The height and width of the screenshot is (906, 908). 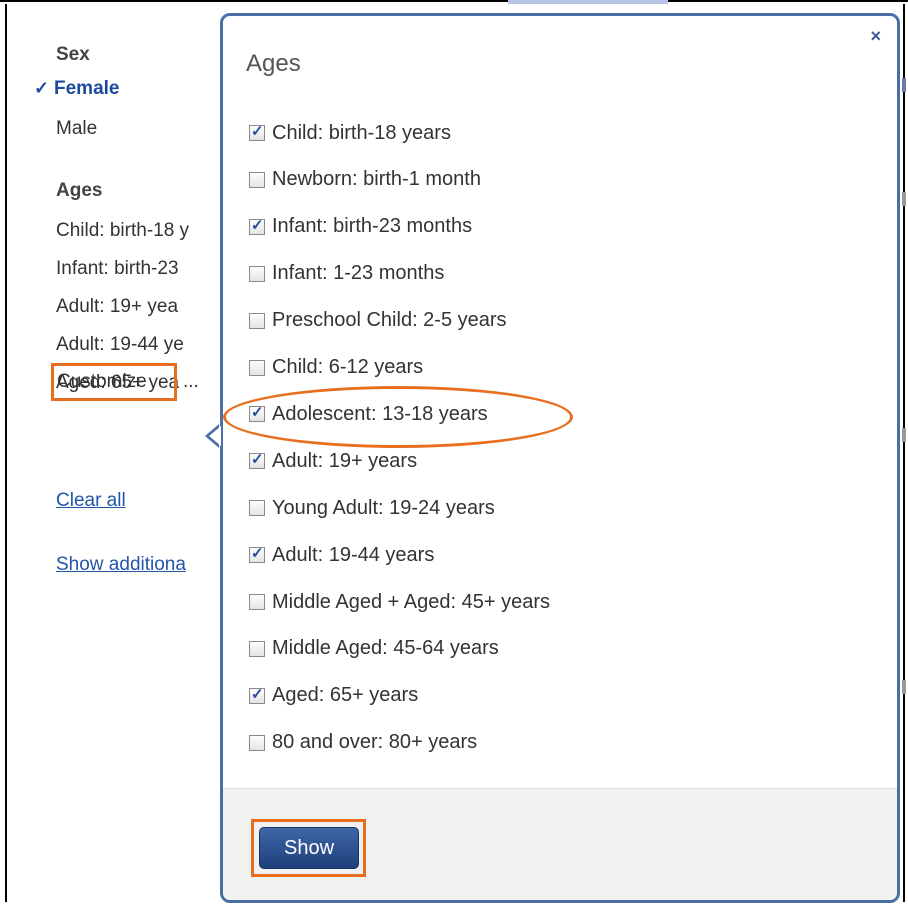 I want to click on age-option: Infant: birth-23 months, so click(x=360, y=227).